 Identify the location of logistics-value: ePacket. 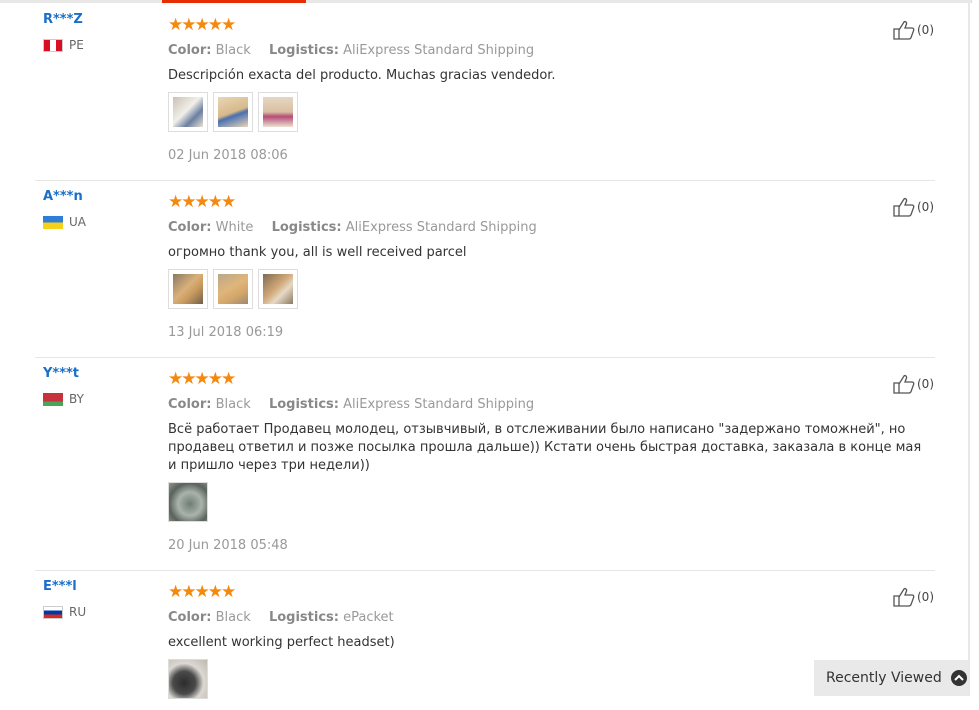
(368, 617).